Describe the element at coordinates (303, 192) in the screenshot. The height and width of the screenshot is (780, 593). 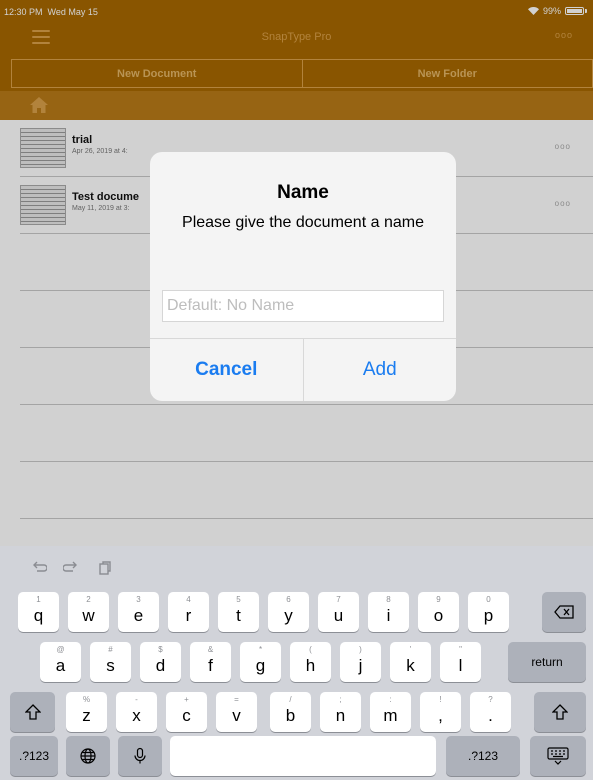
I see `dialog-title: Name` at that location.